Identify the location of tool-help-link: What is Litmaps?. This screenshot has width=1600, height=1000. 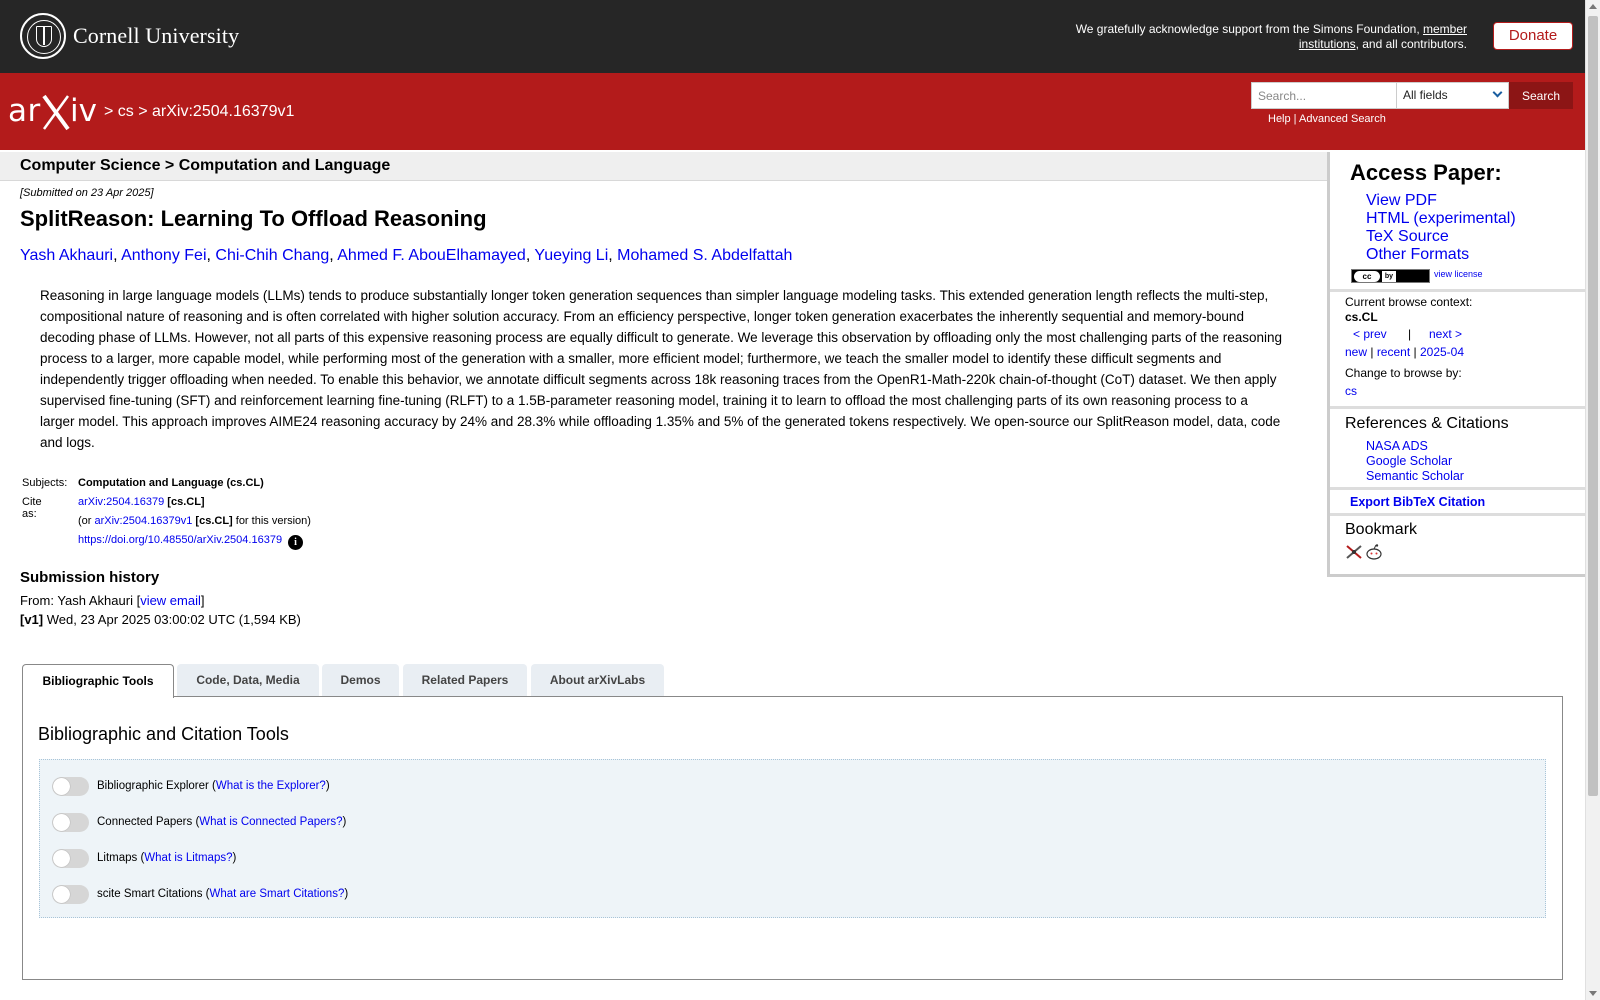
(188, 858).